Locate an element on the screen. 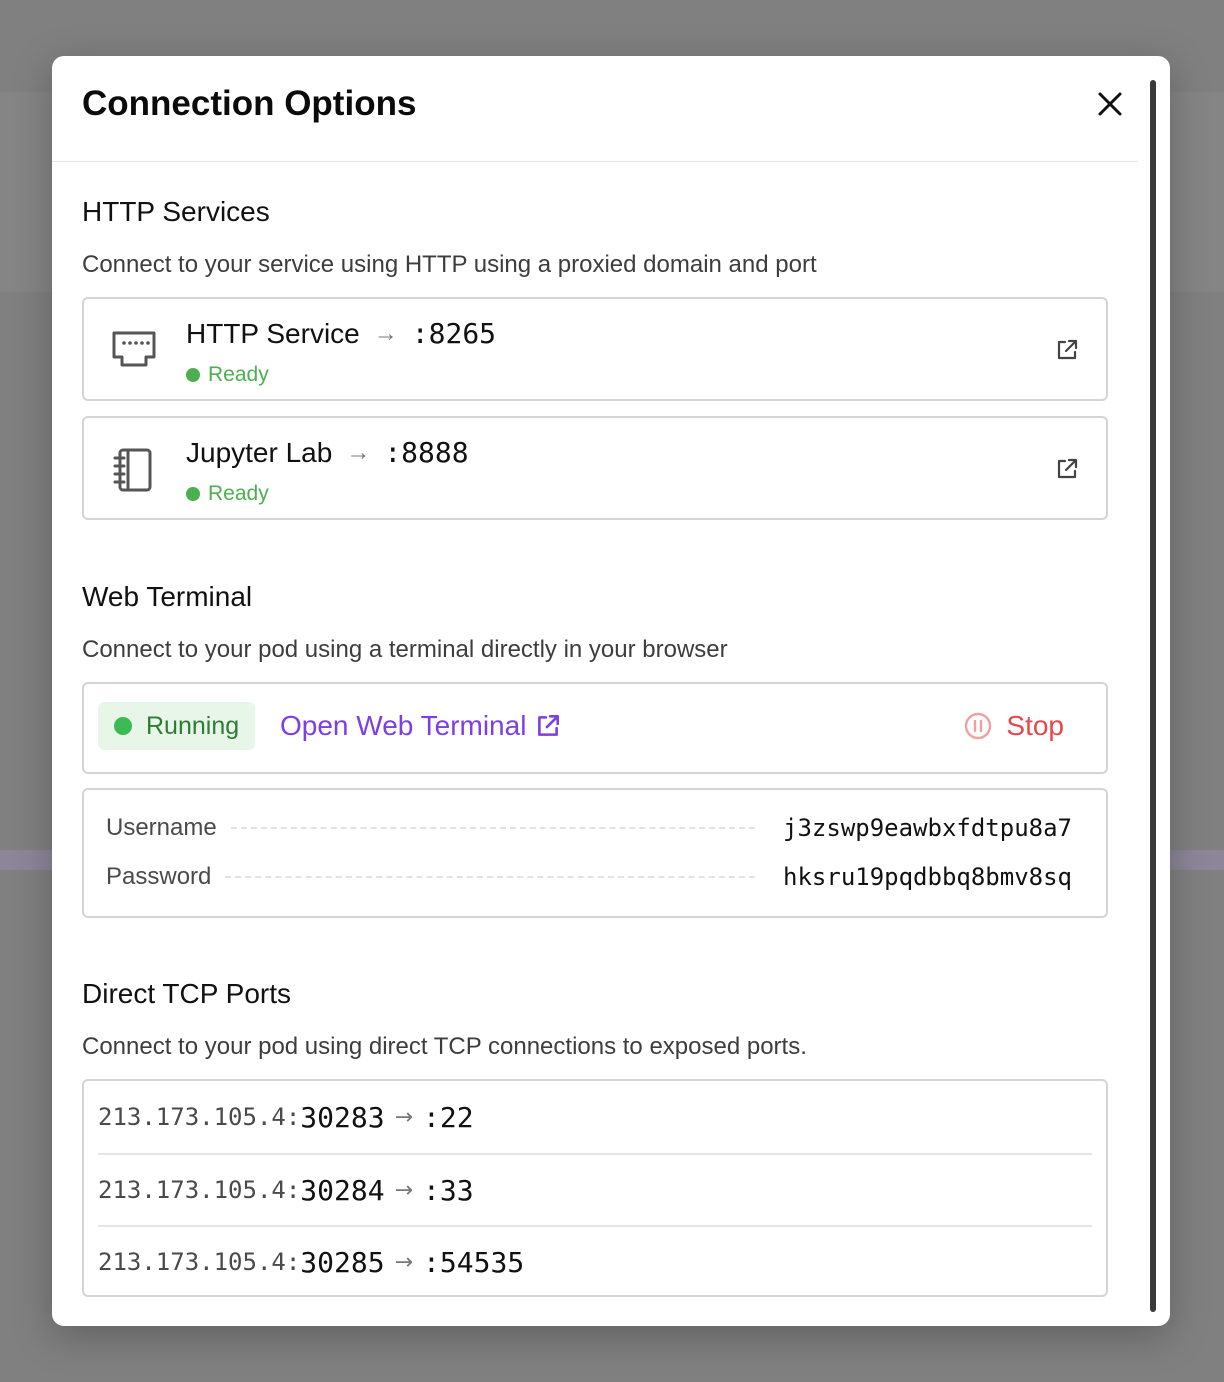 This screenshot has width=1224, height=1382. modal-title: Connection Options is located at coordinates (249, 103).